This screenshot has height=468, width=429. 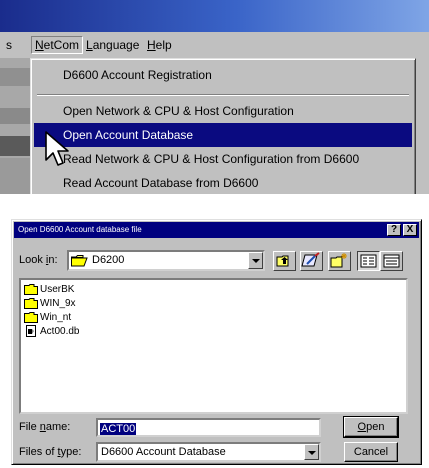 What do you see at coordinates (311, 452) in the screenshot?
I see `files-of-type-dropdown-arrow` at bounding box center [311, 452].